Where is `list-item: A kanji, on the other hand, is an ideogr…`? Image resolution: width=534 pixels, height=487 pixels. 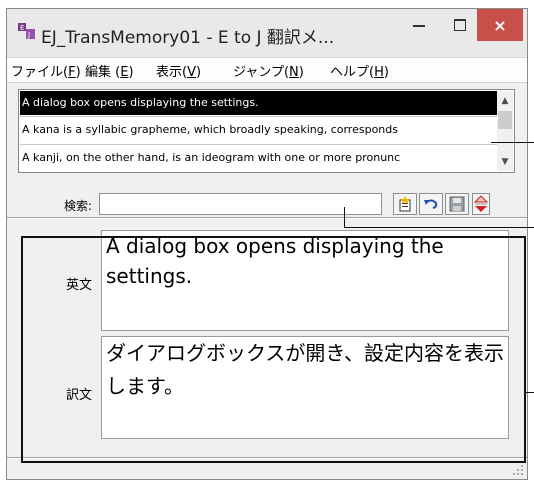
list-item: A kanji, on the other hand, is an ideogr… is located at coordinates (259, 158).